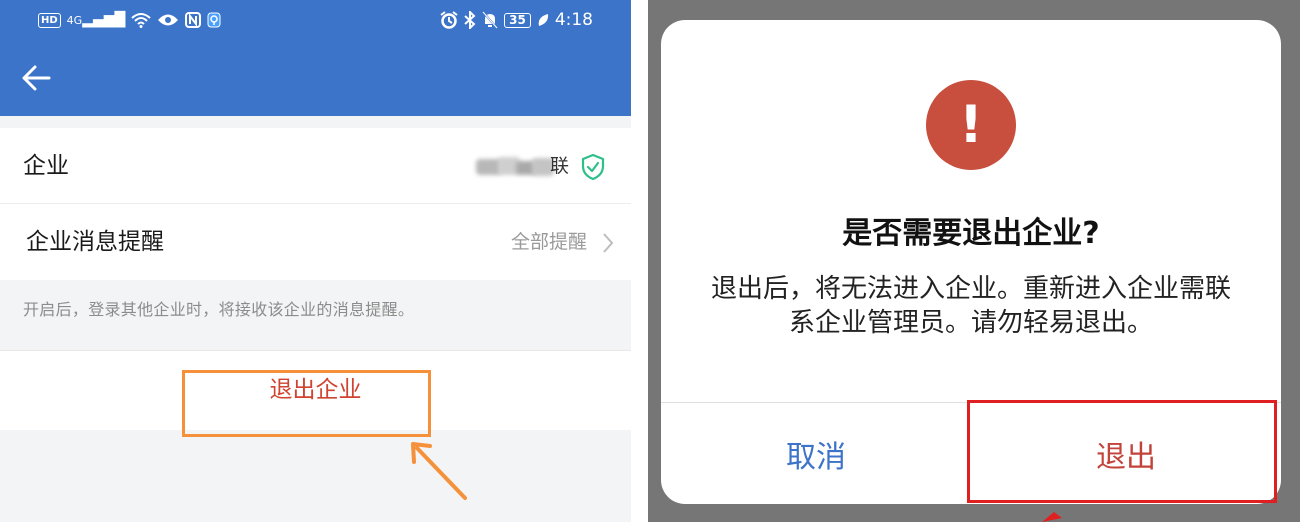  What do you see at coordinates (96, 19) in the screenshot?
I see `signal-icon: 4G▂▄▆█` at bounding box center [96, 19].